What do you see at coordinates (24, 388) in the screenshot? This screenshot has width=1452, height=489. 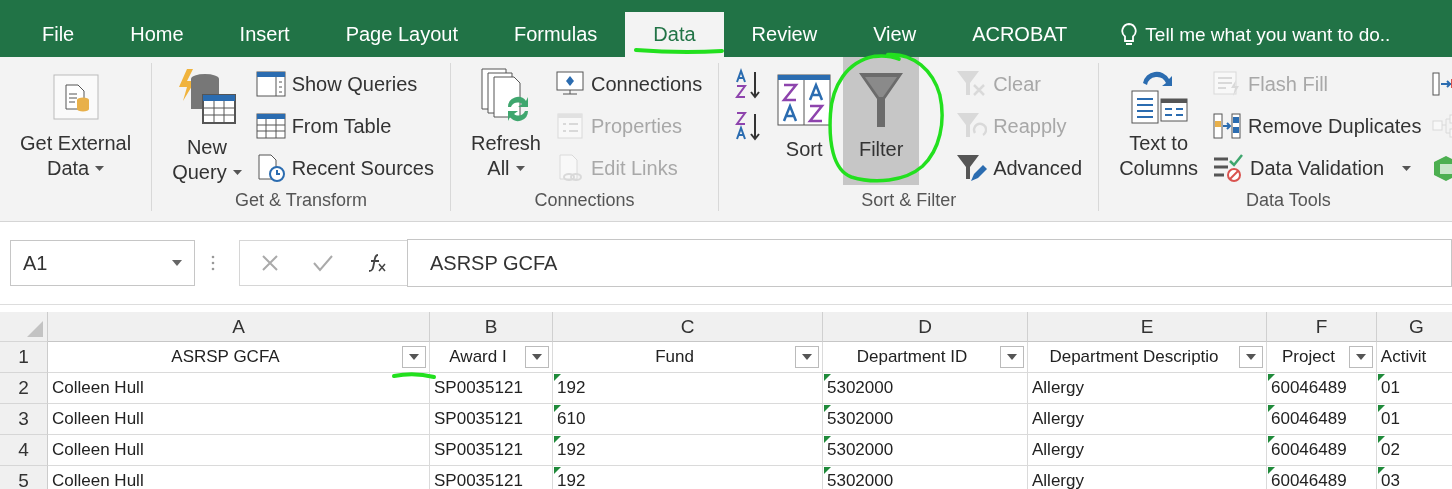 I see `row-header: 2` at bounding box center [24, 388].